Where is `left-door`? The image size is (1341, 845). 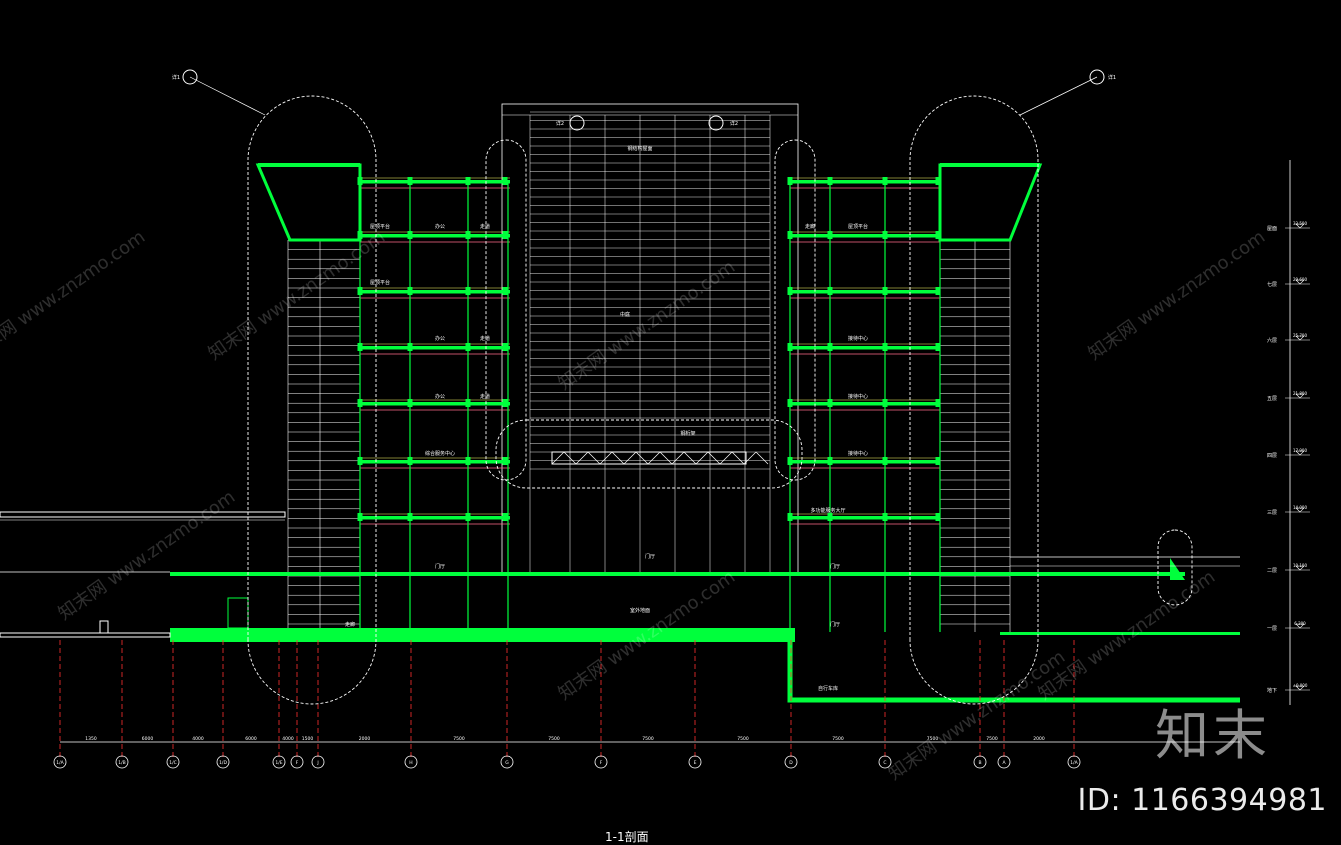
left-door is located at coordinates (238, 613).